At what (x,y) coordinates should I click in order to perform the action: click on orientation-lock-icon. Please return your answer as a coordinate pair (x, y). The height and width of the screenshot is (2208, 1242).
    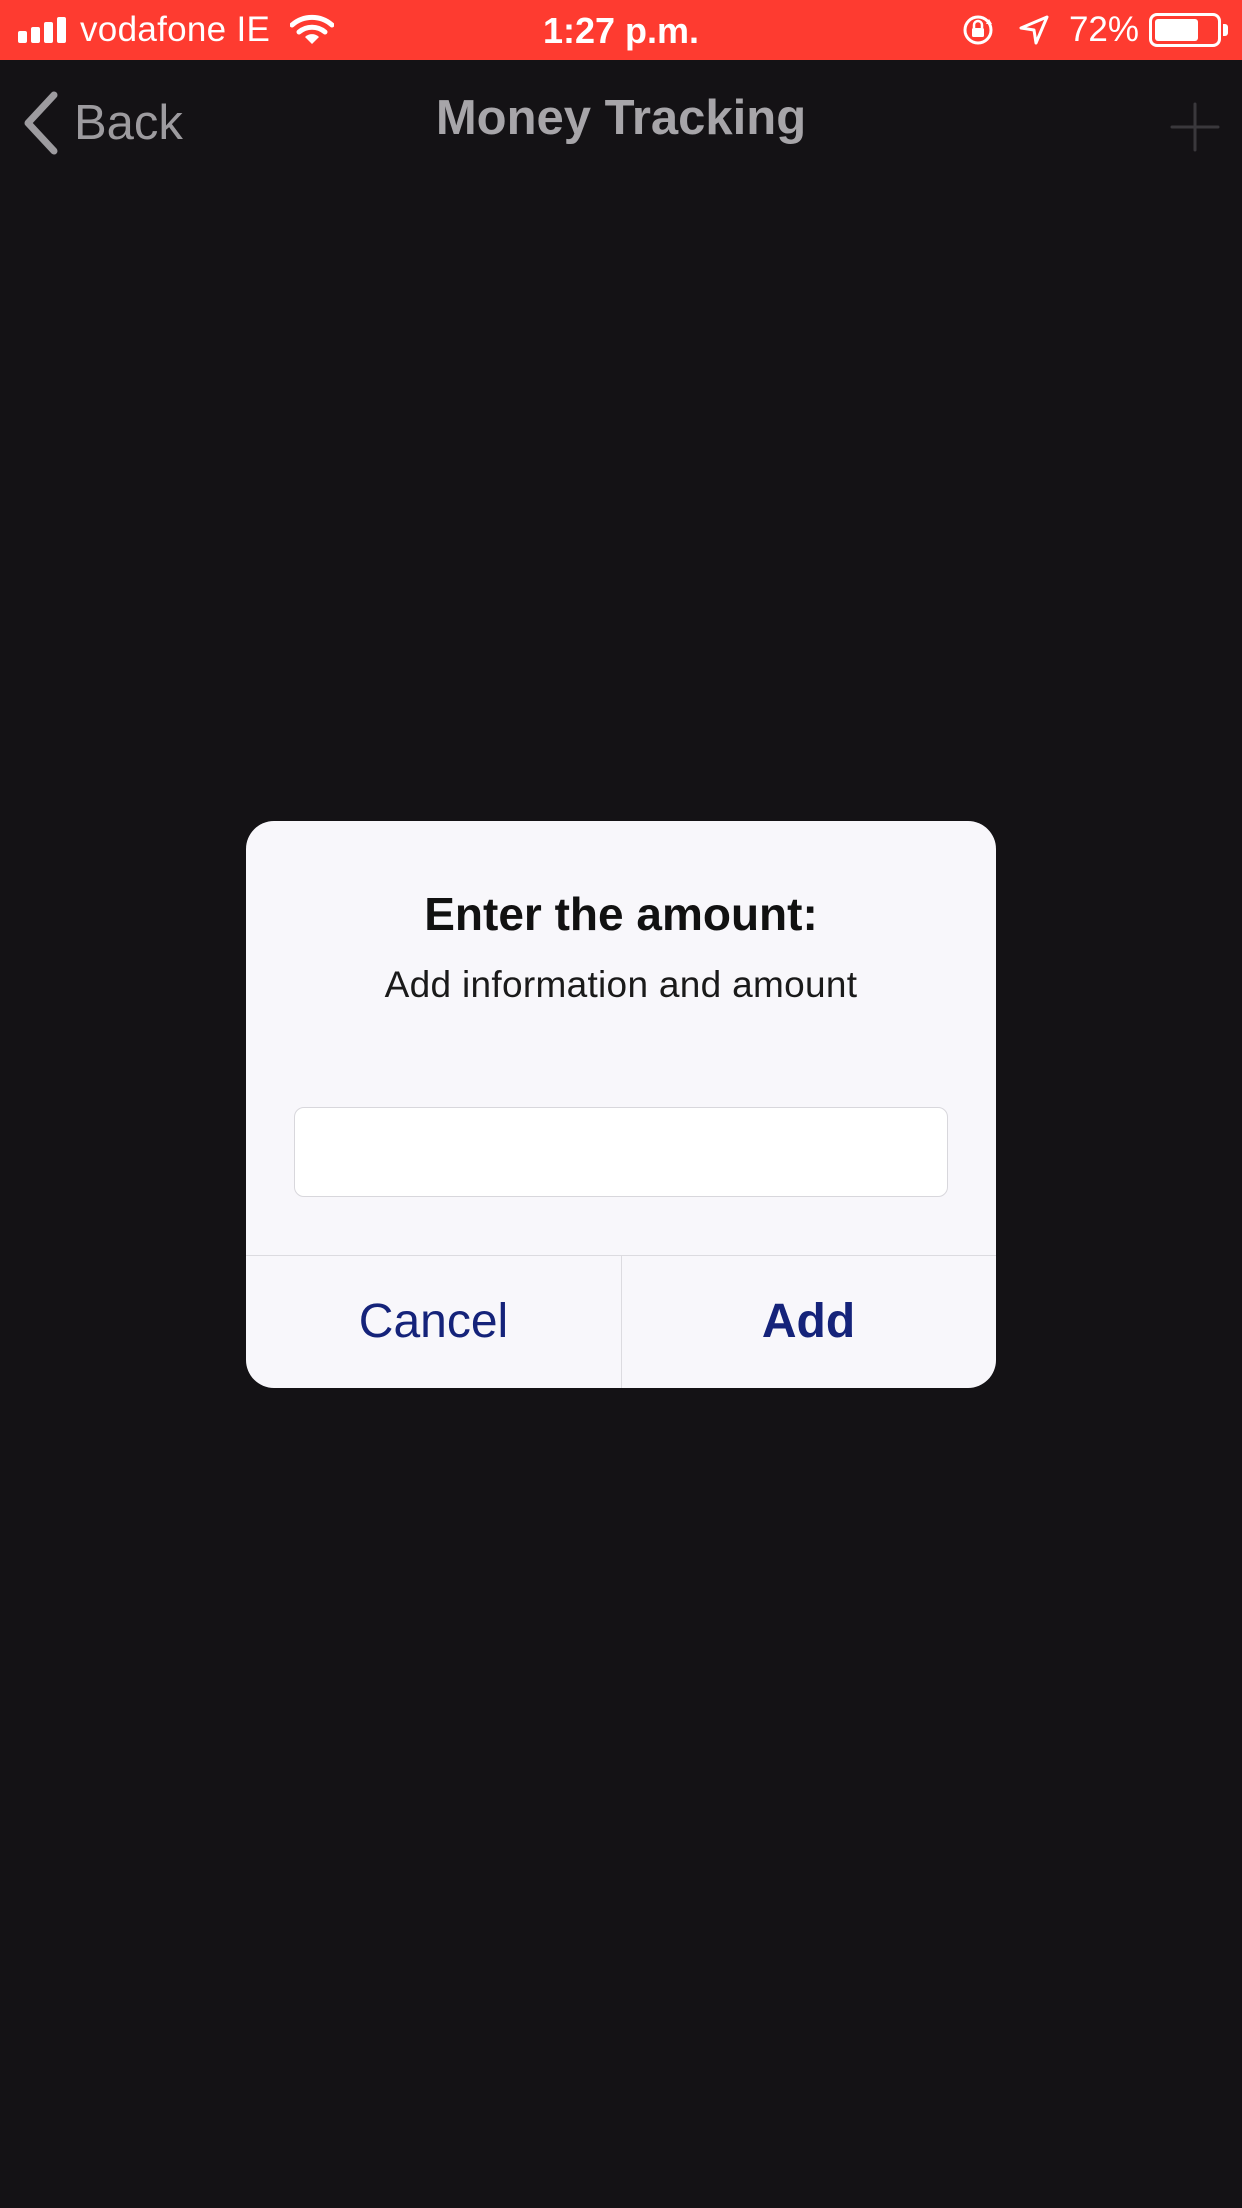
    Looking at the image, I should click on (978, 30).